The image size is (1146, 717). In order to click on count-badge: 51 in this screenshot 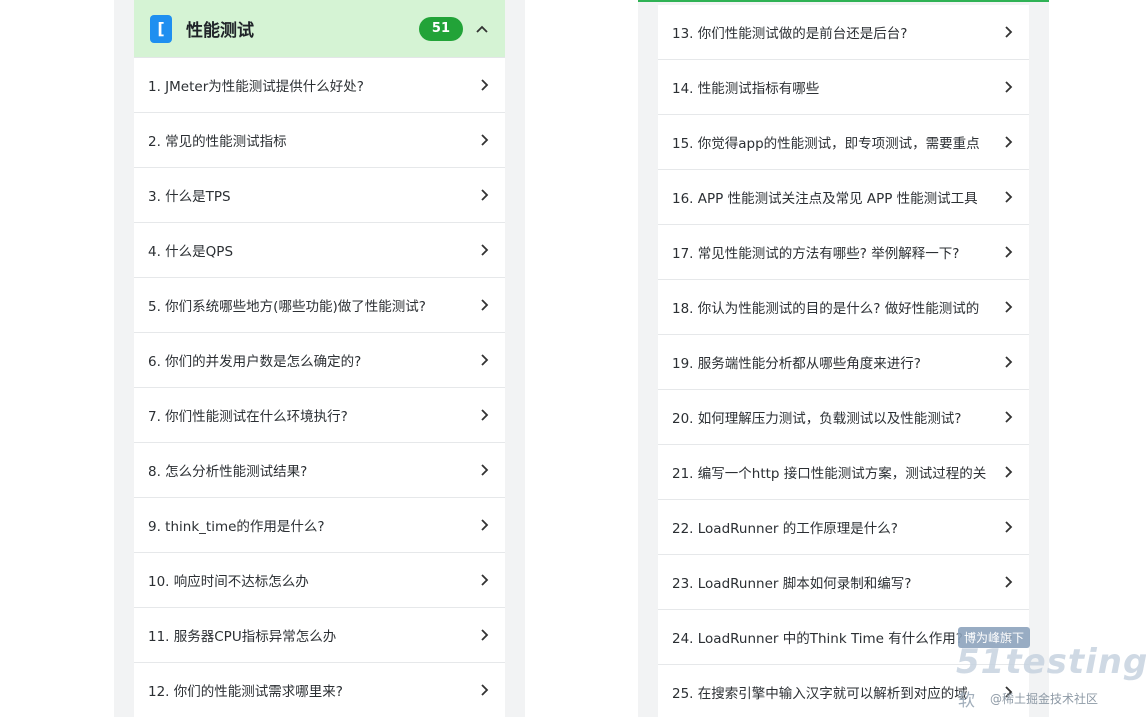, I will do `click(440, 28)`.